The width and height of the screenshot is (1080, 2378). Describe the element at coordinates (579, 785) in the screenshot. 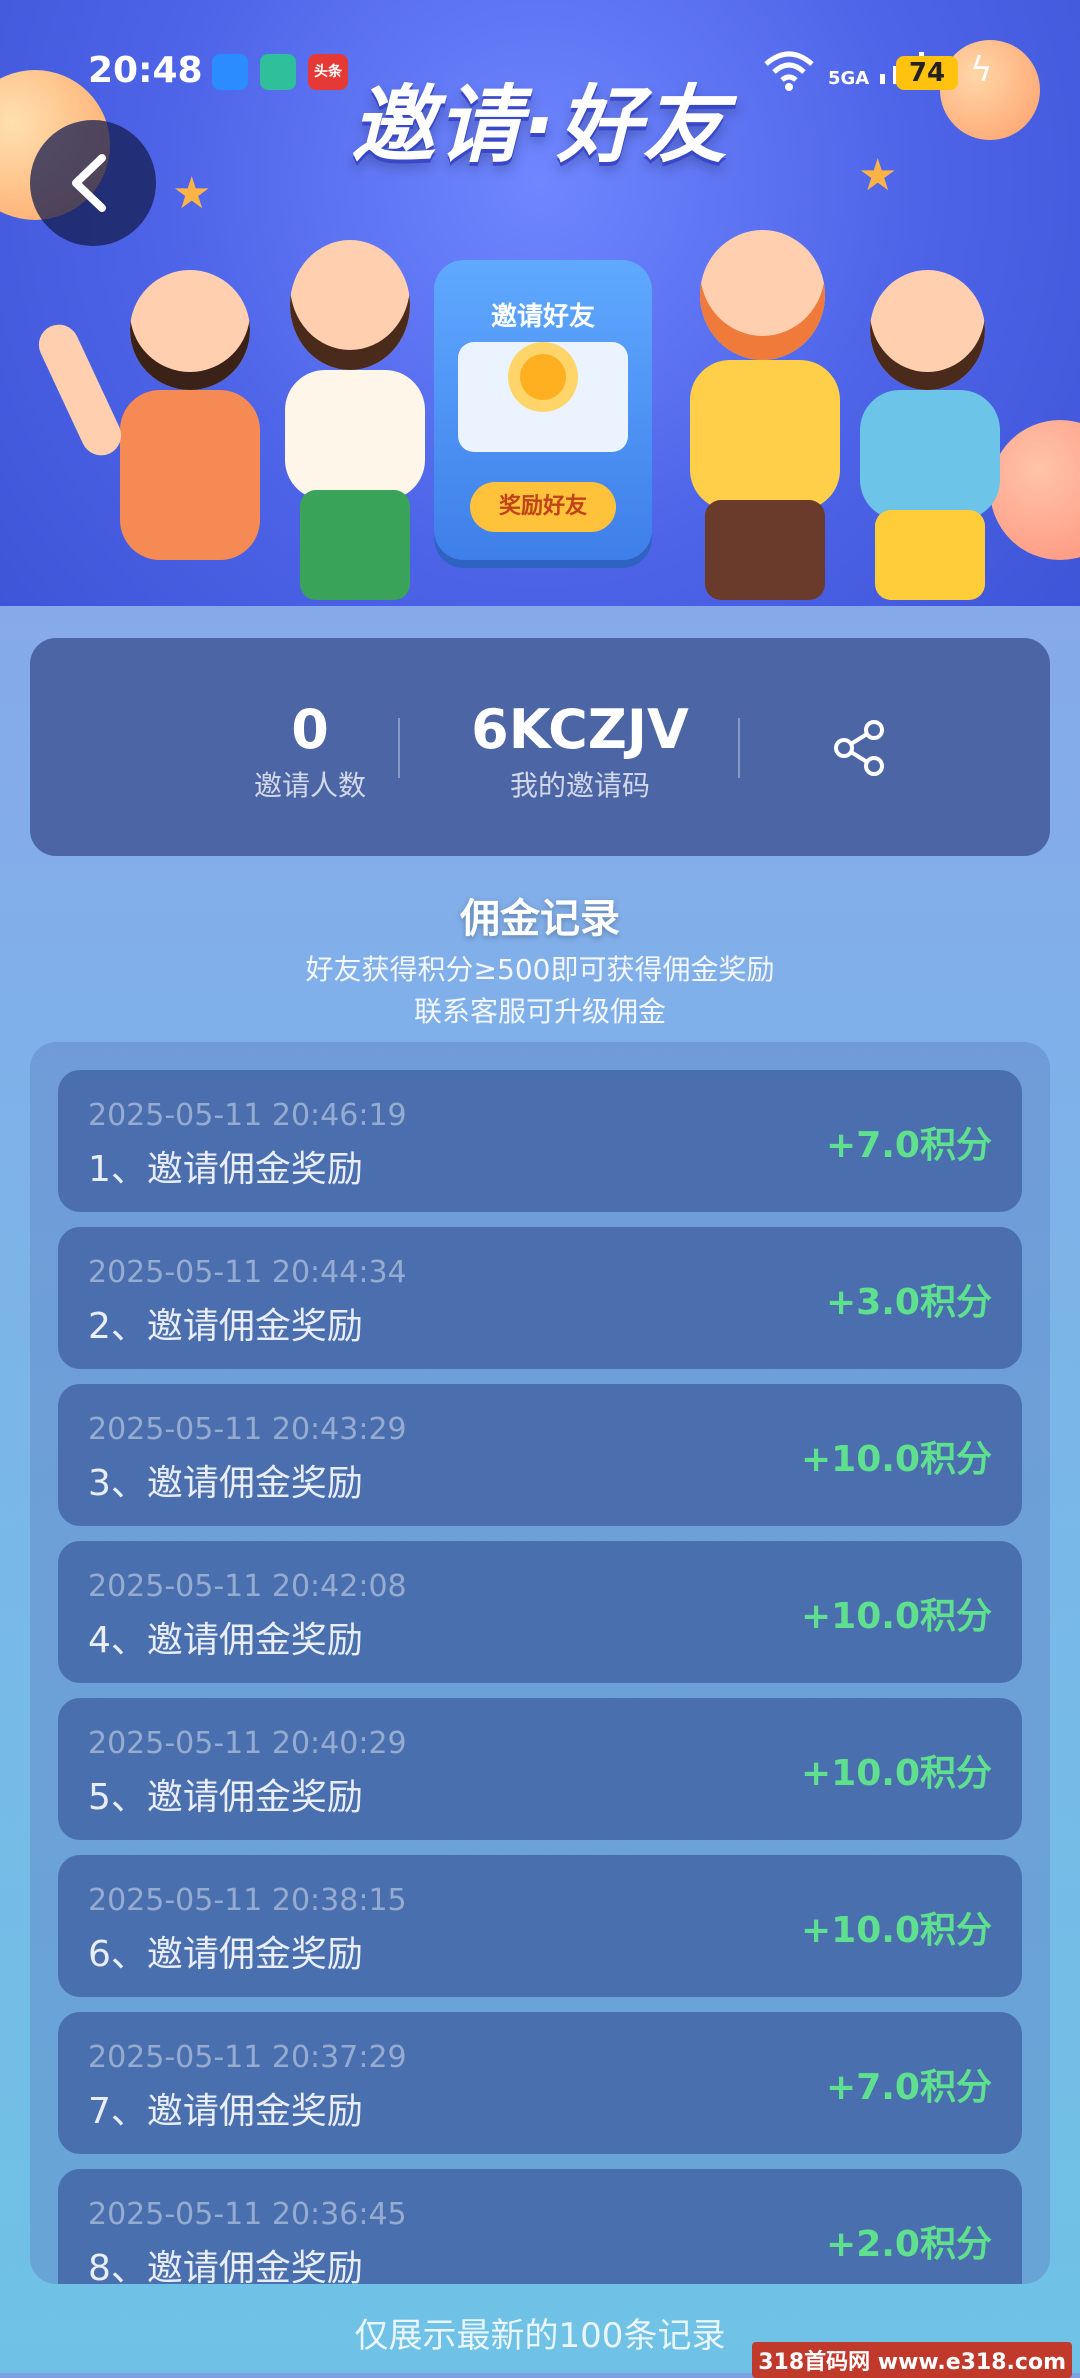

I see `invite-code-label: 我的邀请码` at that location.